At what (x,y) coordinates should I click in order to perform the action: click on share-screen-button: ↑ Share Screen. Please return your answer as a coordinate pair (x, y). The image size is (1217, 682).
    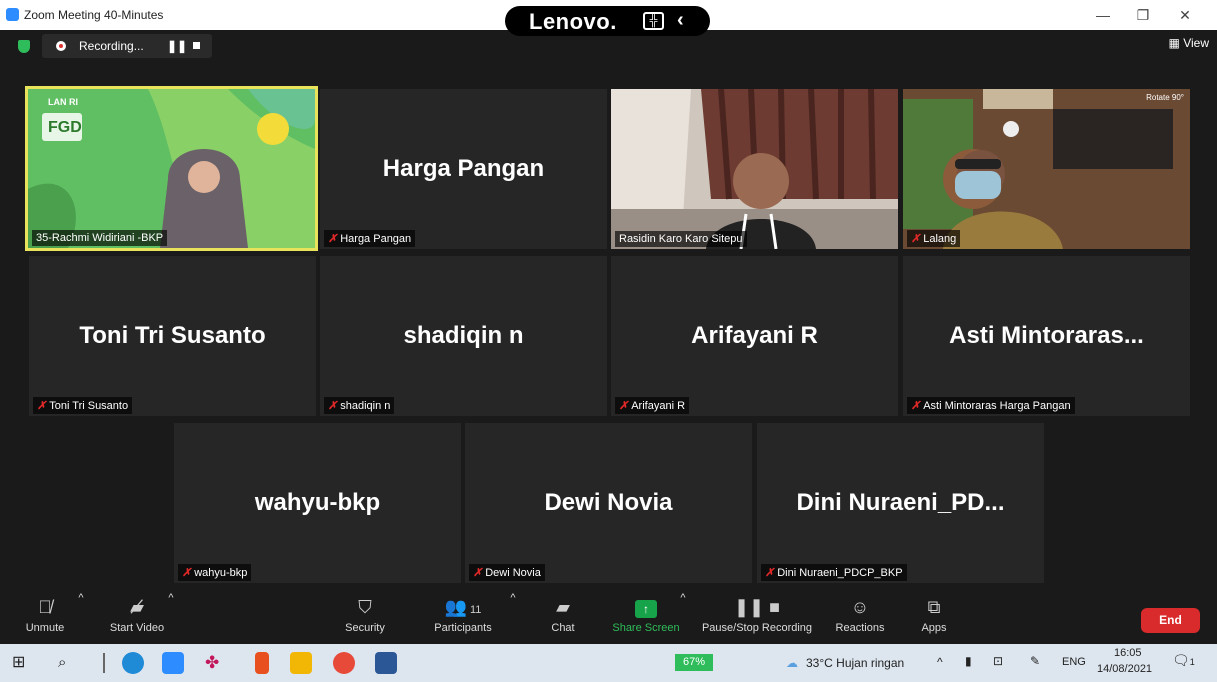
    Looking at the image, I should click on (646, 618).